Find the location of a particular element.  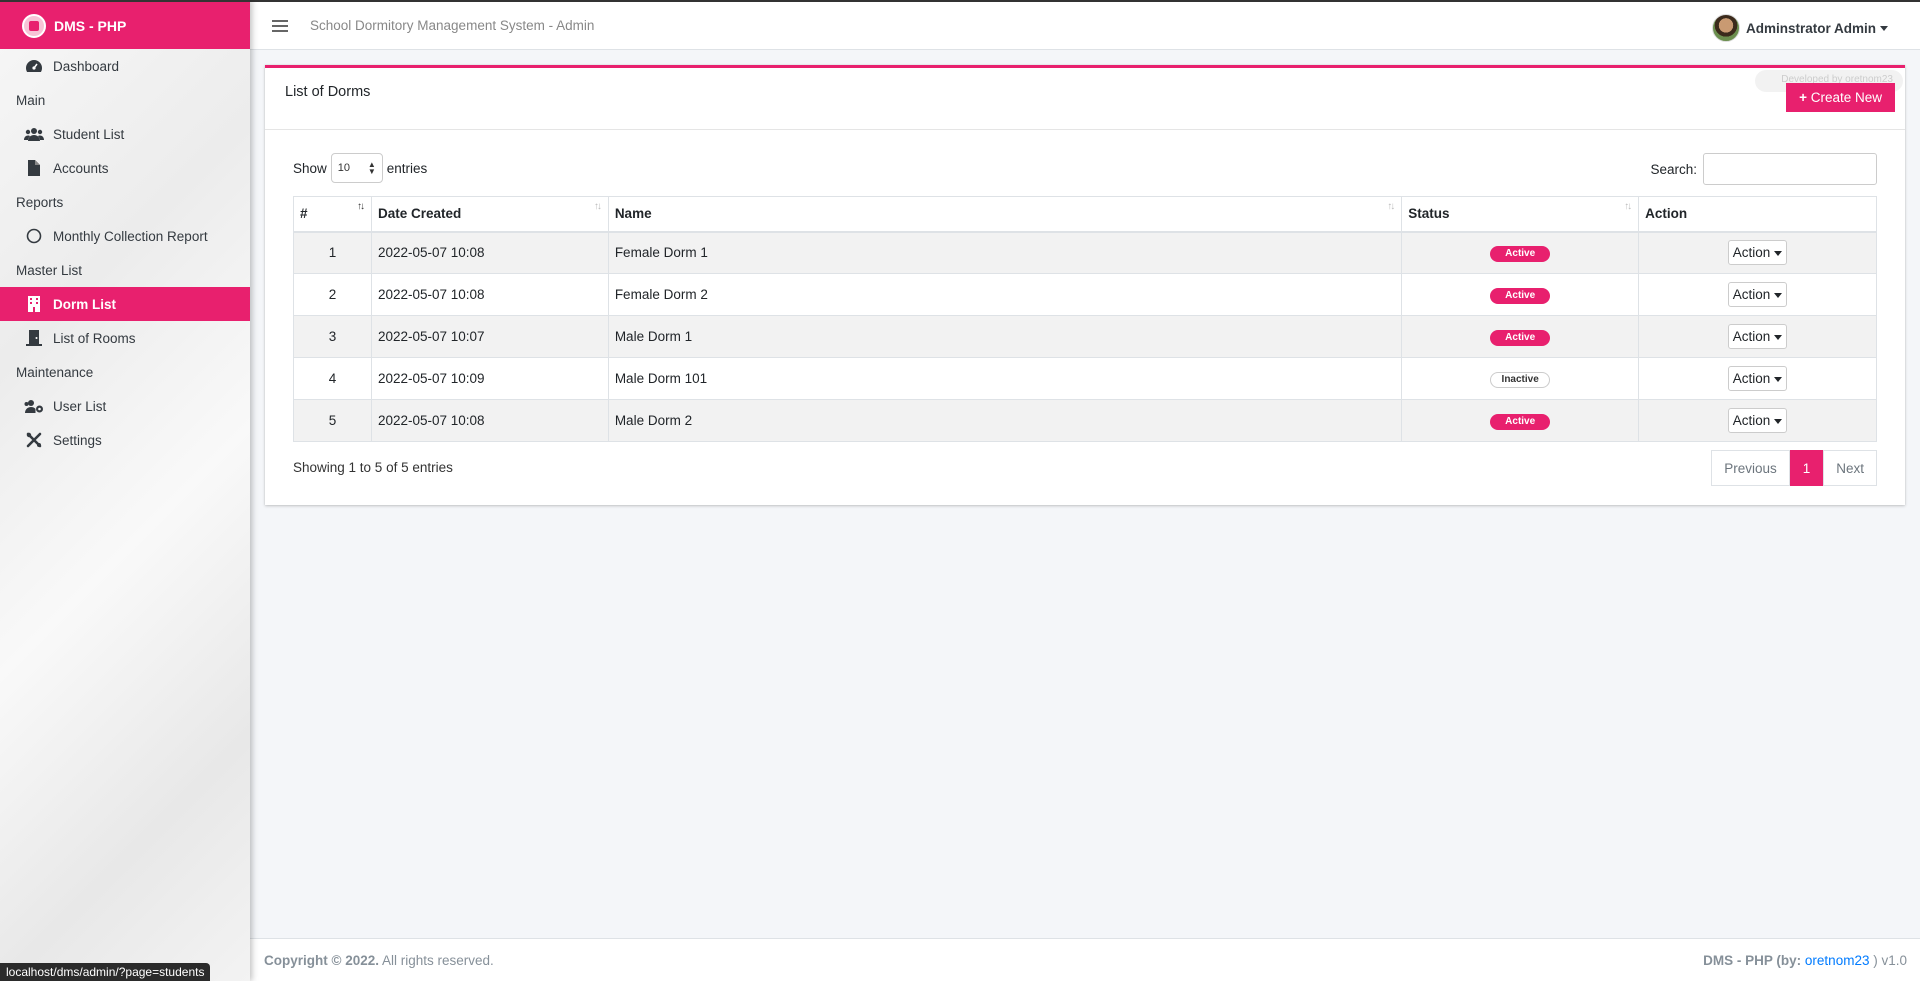

sidebar-item-label: Dorm List is located at coordinates (85, 304).